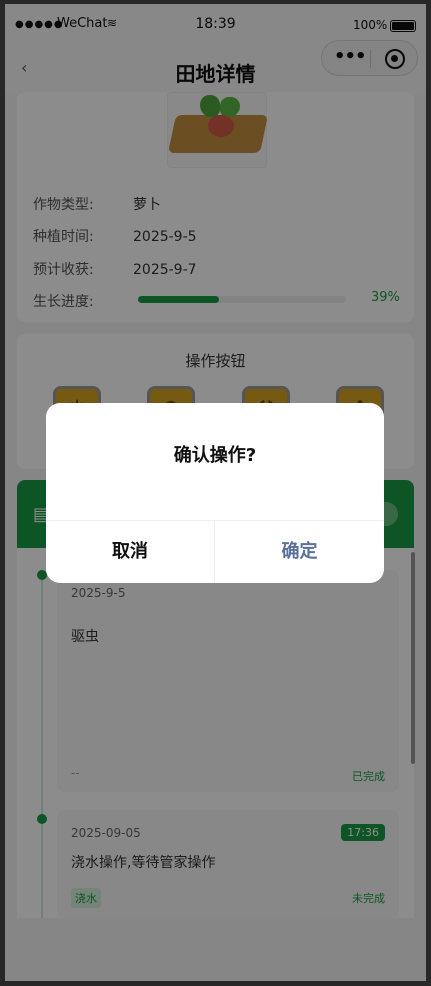  Describe the element at coordinates (130, 552) in the screenshot. I see `cancel-button: 取消` at that location.